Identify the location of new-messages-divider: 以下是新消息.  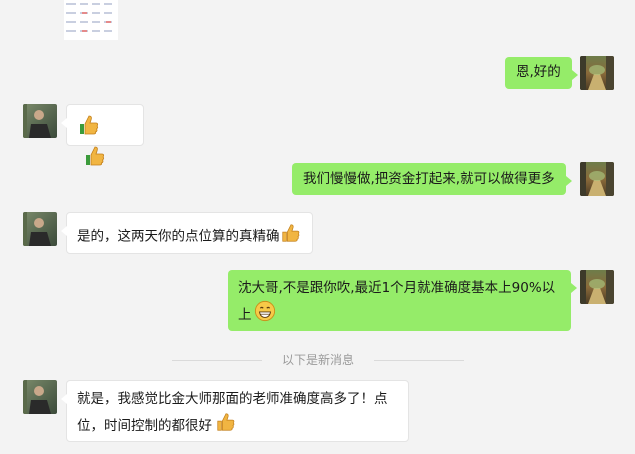
(318, 360).